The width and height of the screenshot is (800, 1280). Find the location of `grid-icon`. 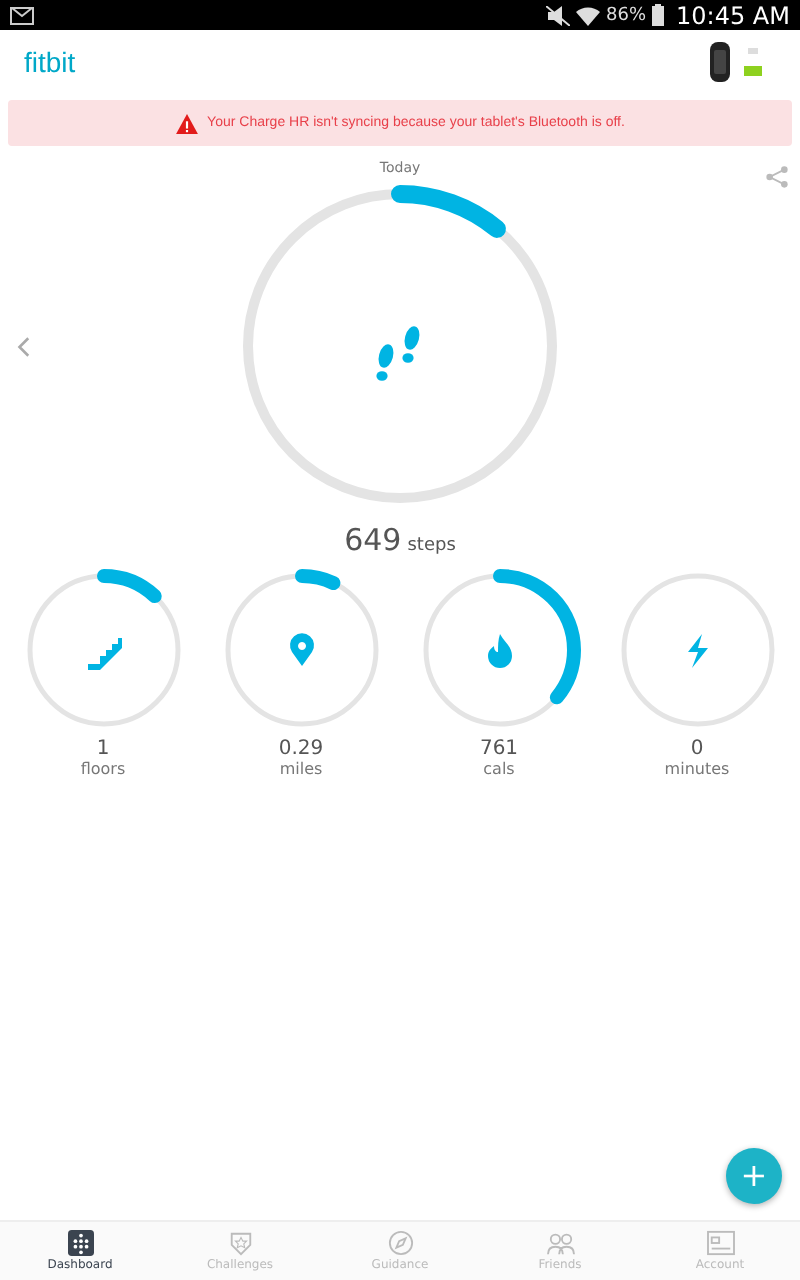

grid-icon is located at coordinates (80, 1243).